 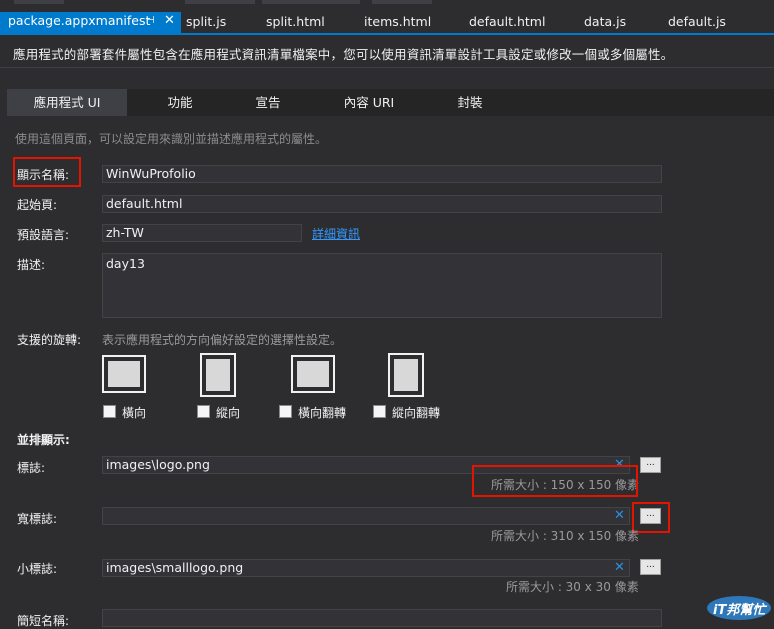 What do you see at coordinates (382, 204) in the screenshot?
I see `start-page-input: default.html` at bounding box center [382, 204].